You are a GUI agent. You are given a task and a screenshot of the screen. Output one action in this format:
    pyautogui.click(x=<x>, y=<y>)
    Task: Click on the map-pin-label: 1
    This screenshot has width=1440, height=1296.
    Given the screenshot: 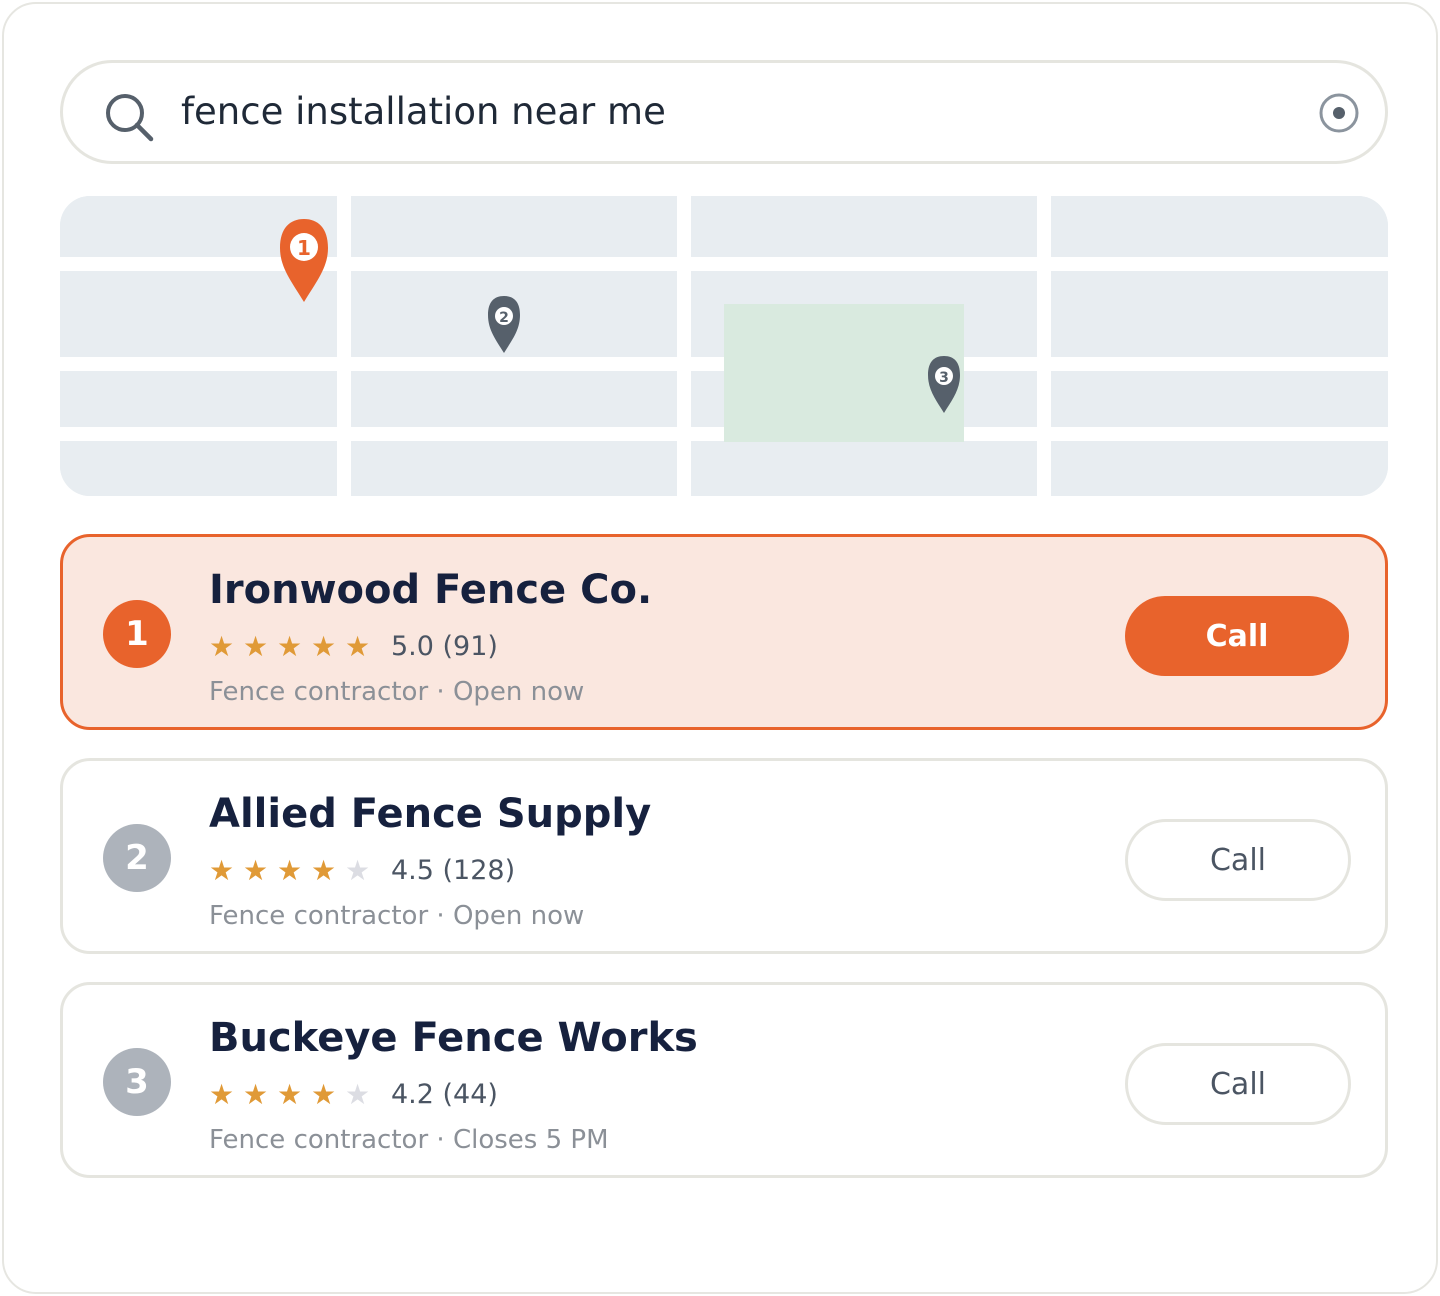 What is the action you would take?
    pyautogui.click(x=304, y=248)
    